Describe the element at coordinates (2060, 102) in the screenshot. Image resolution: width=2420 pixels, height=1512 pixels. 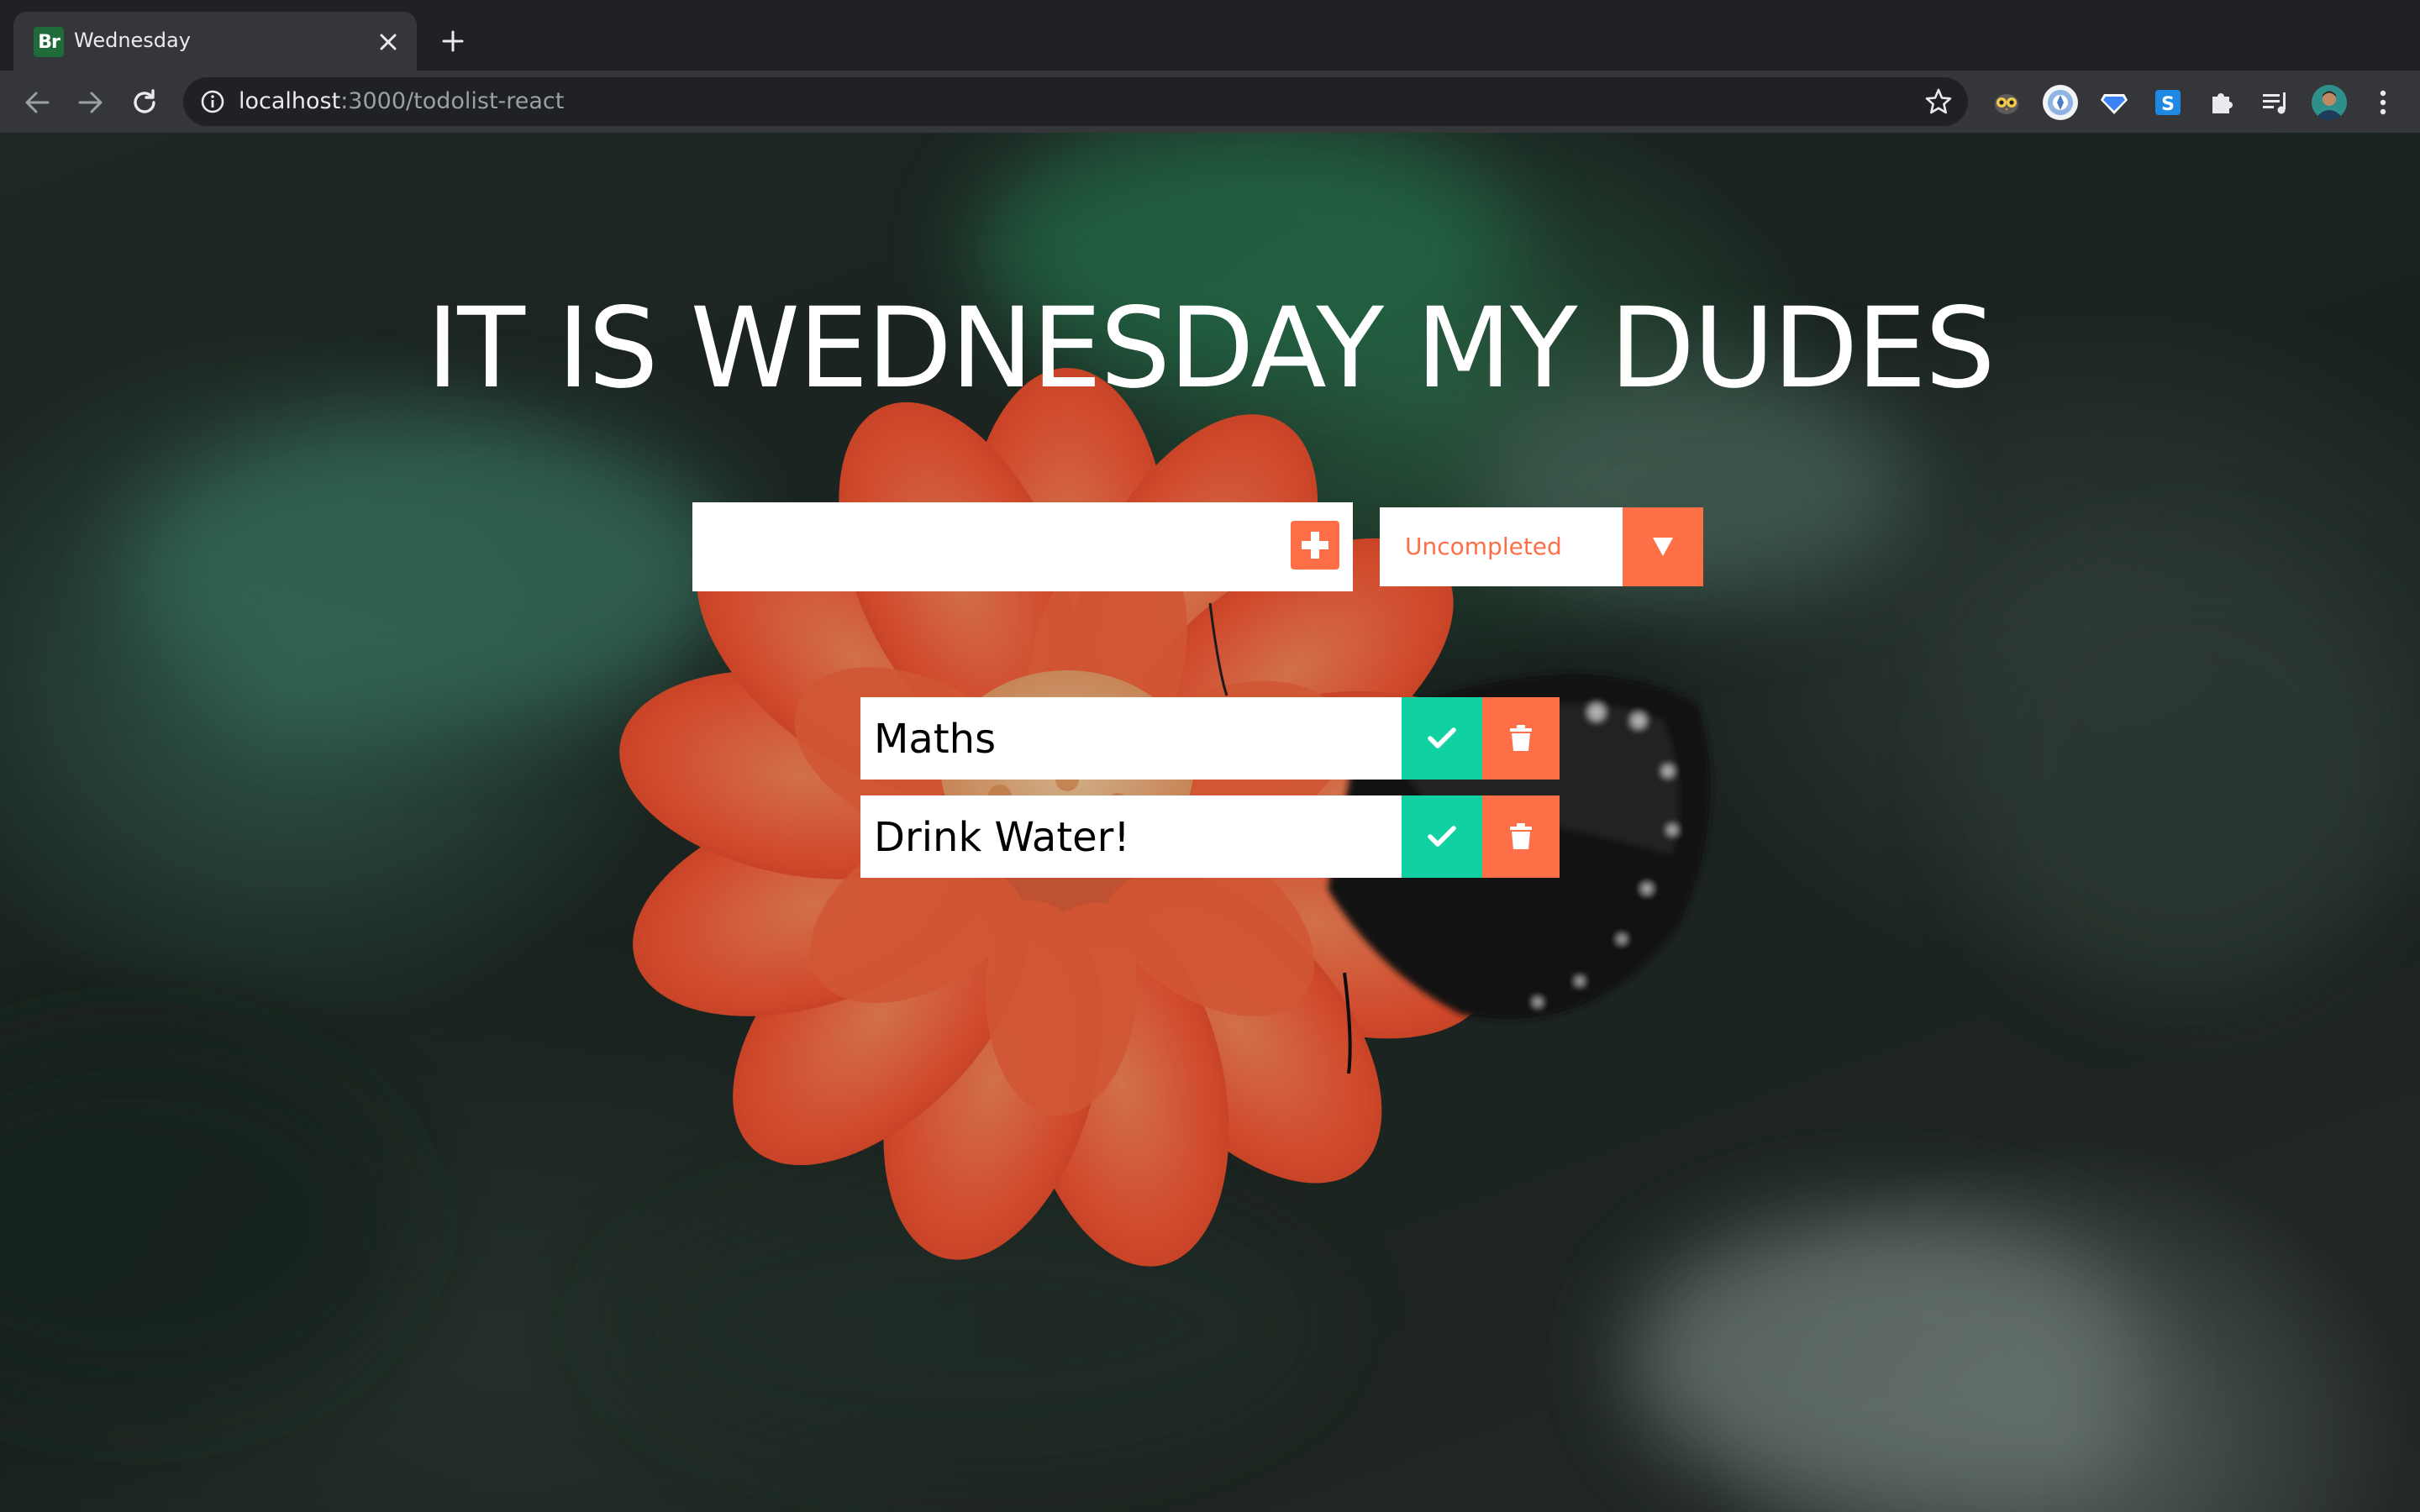
I see `extension-circle-icon` at that location.